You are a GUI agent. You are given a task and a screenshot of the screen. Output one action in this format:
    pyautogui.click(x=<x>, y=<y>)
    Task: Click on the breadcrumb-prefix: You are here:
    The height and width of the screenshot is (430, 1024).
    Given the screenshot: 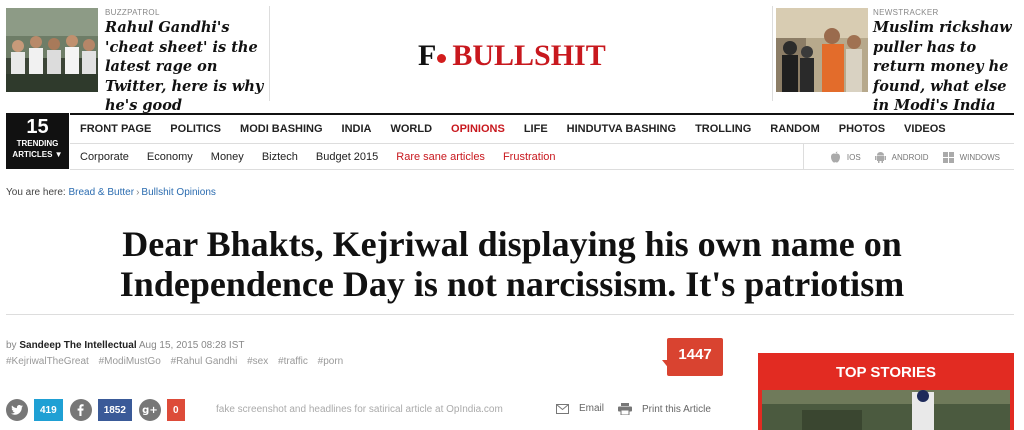 What is the action you would take?
    pyautogui.click(x=36, y=192)
    